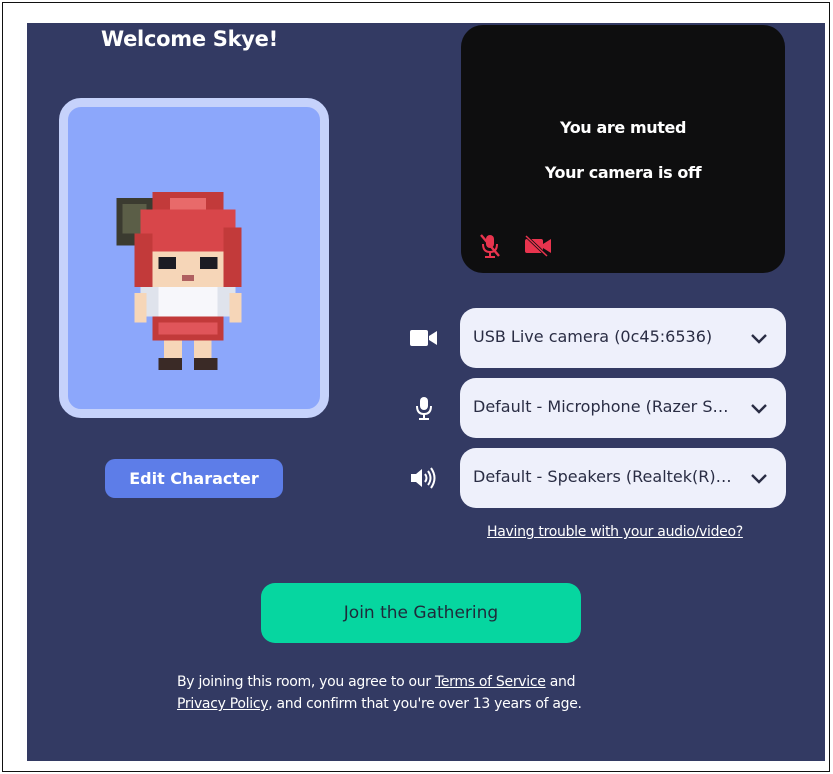 The image size is (833, 774). Describe the element at coordinates (604, 406) in the screenshot. I see `microphone-select-value: Default - Microphone (Razer Seiren Mini)` at that location.